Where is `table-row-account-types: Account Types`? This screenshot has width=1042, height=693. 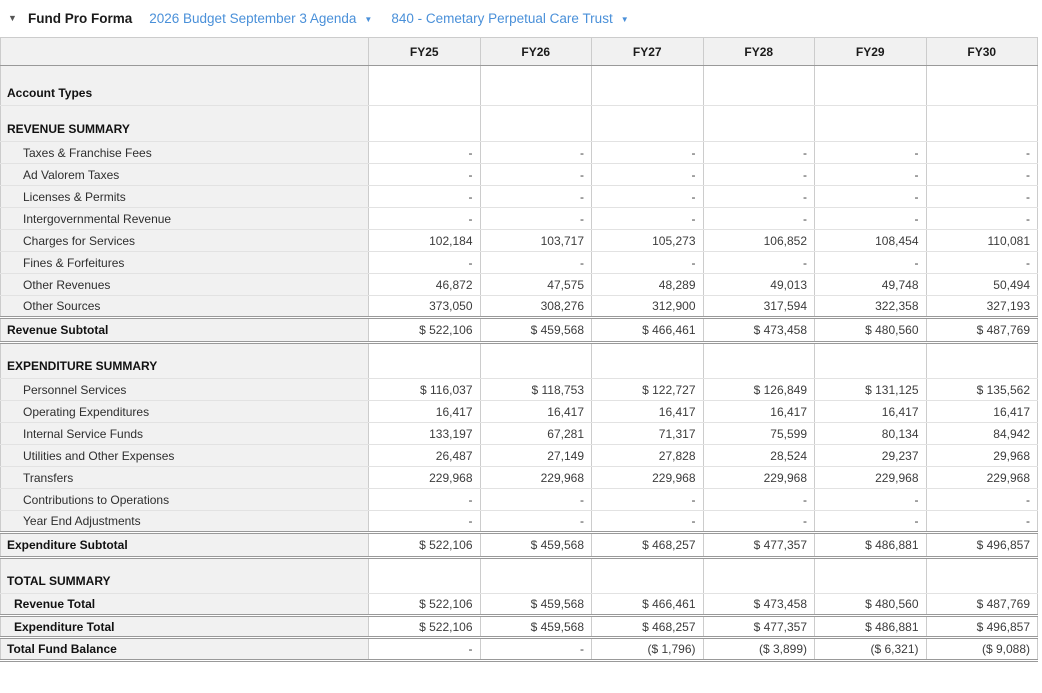 table-row-account-types: Account Types is located at coordinates (519, 85).